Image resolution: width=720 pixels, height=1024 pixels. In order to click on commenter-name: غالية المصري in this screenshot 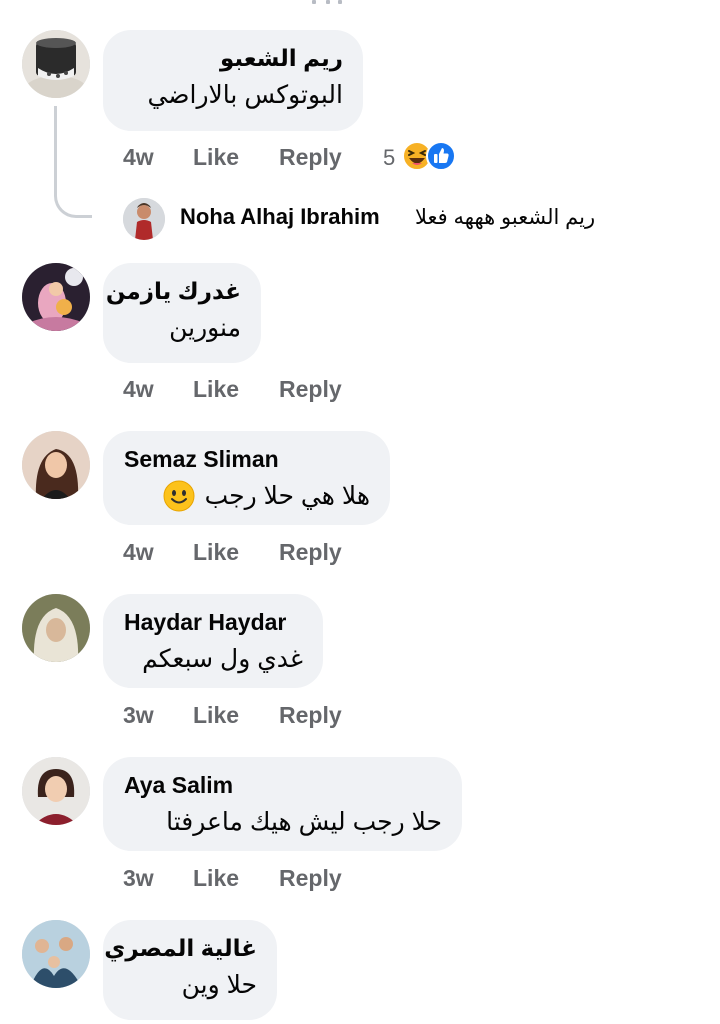, I will do `click(180, 948)`.